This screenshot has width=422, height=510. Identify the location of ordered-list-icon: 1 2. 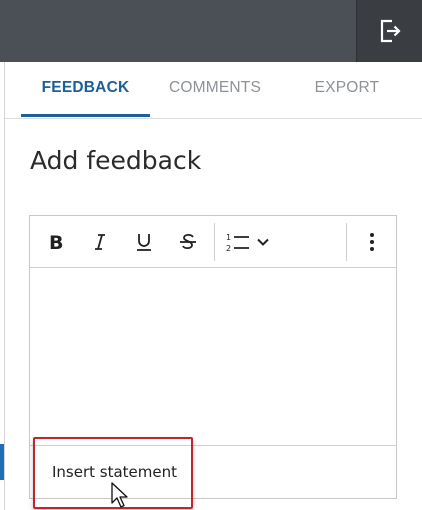
(237, 243).